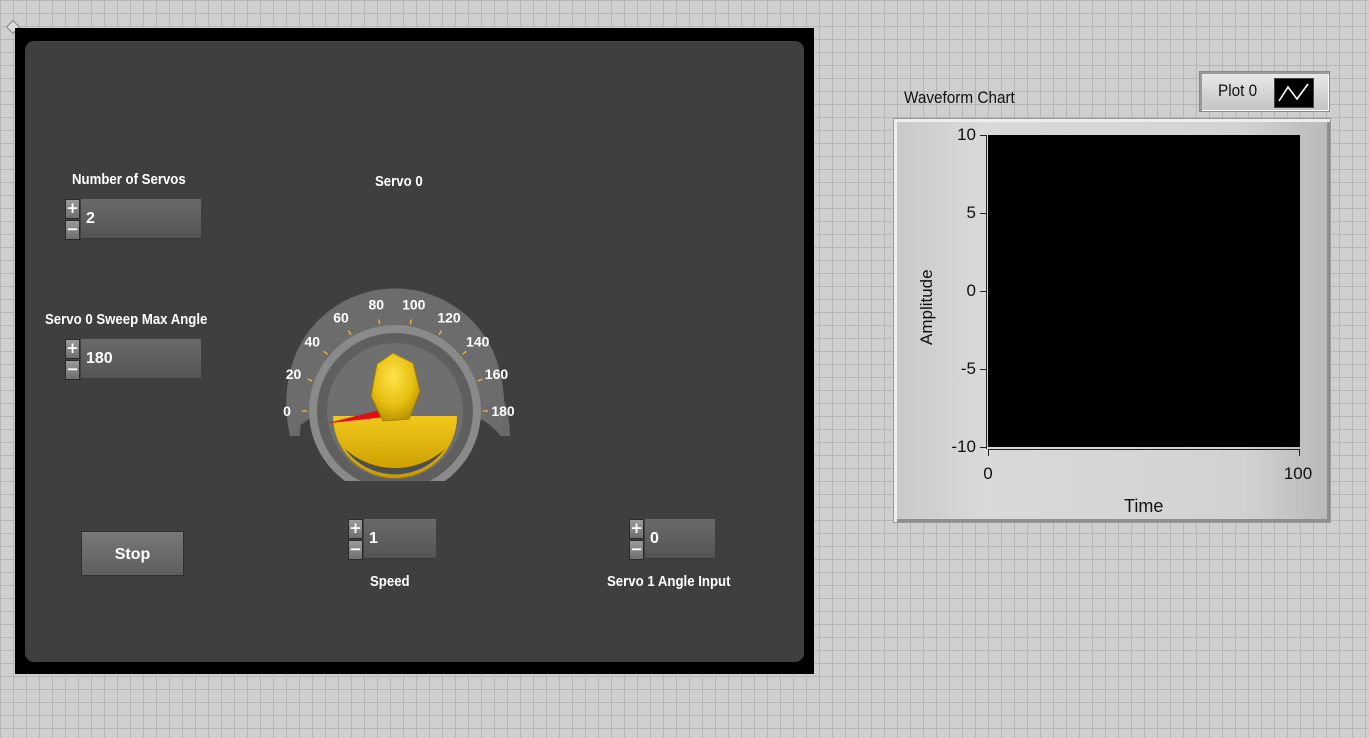 The width and height of the screenshot is (1369, 738). Describe the element at coordinates (390, 581) in the screenshot. I see `speed-label: Speed` at that location.